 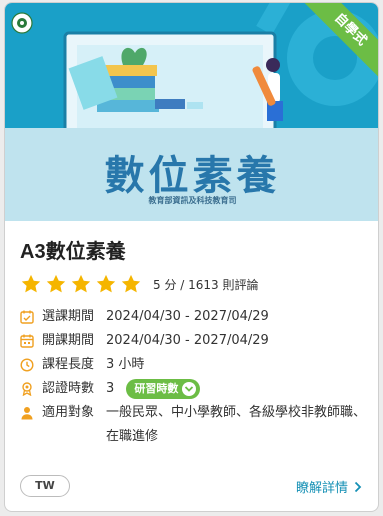 What do you see at coordinates (68, 388) in the screenshot?
I see `info-label: 認證時數` at bounding box center [68, 388].